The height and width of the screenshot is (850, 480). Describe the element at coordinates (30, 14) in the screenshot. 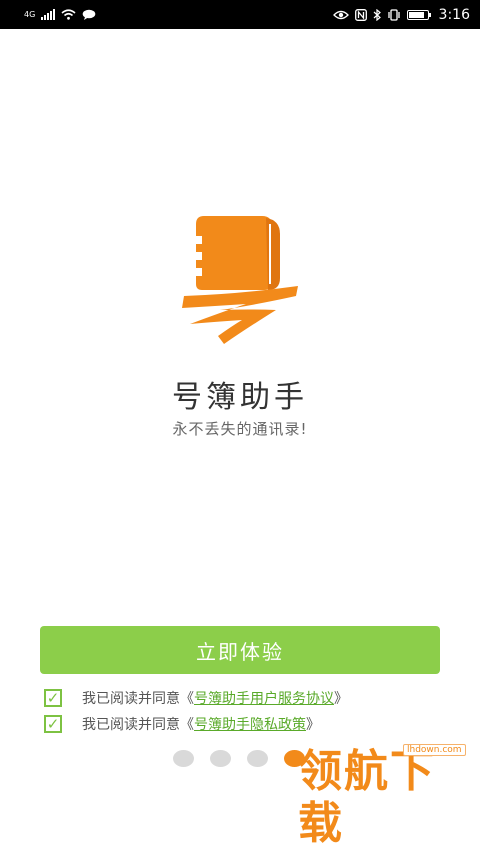

I see `network-type: 4G` at that location.